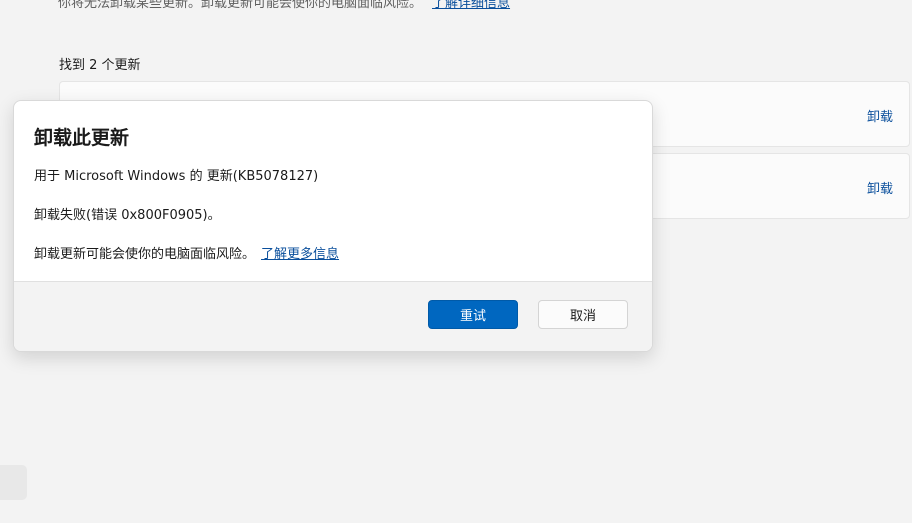 The image size is (912, 523). What do you see at coordinates (13, 482) in the screenshot?
I see `sidebar-stub` at bounding box center [13, 482].